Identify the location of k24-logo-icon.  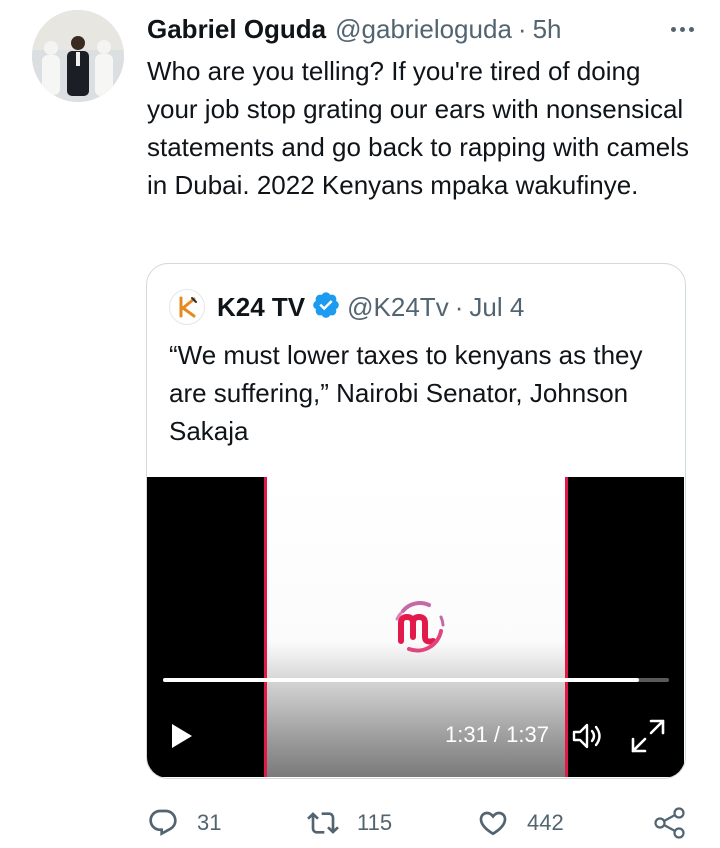
(188, 307).